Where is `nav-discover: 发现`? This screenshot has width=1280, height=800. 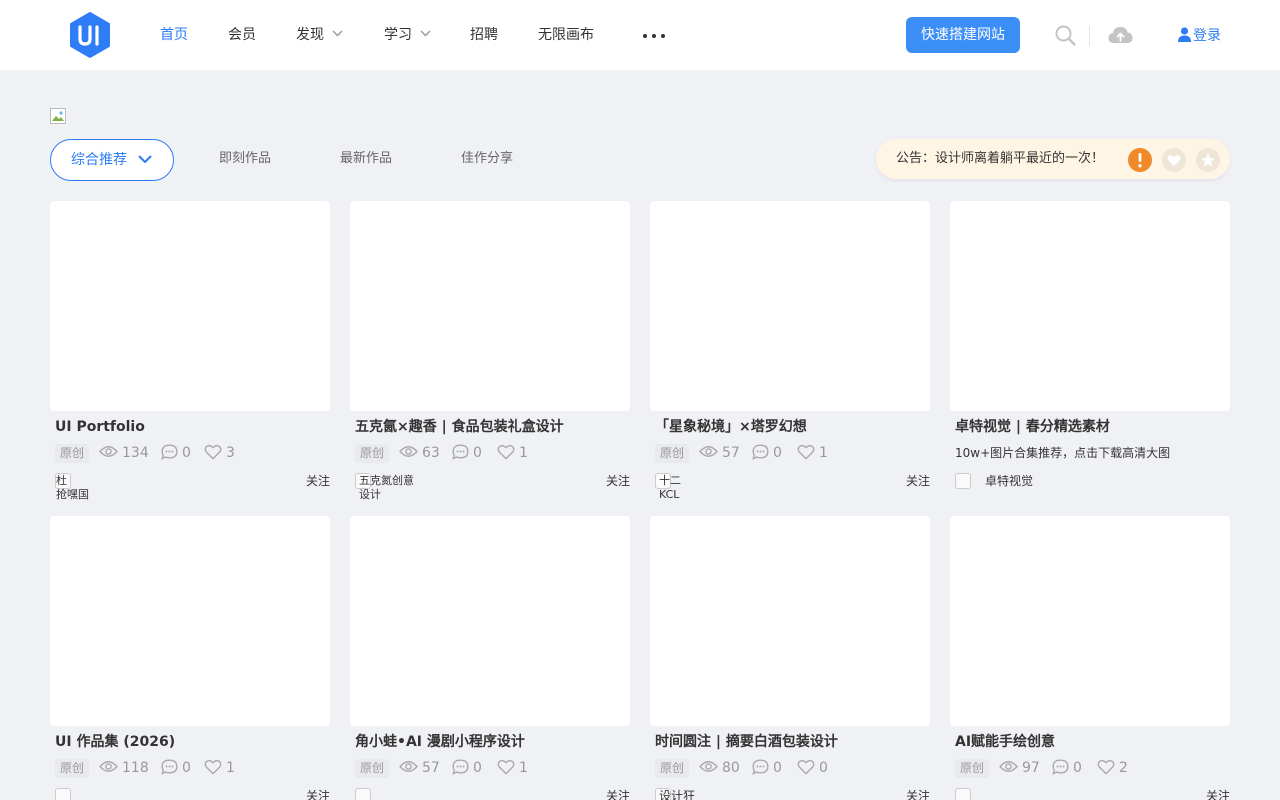
nav-discover: 发现 is located at coordinates (319, 35).